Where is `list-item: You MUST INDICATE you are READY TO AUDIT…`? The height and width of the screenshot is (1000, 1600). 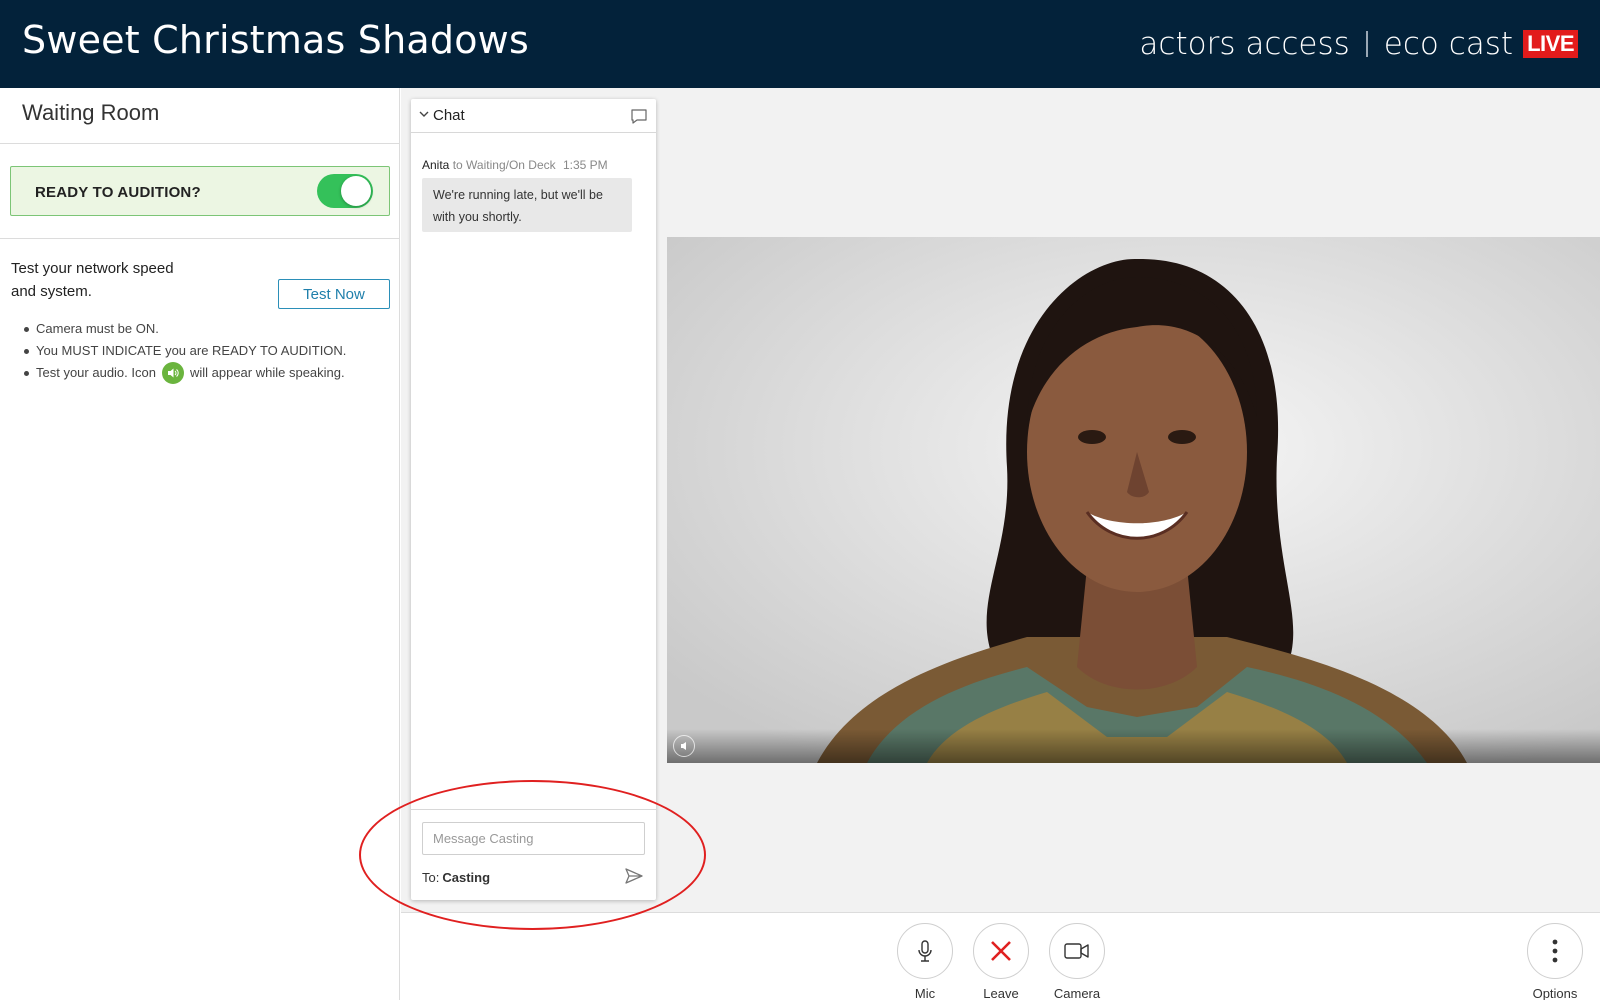 list-item: You MUST INDICATE you are READY TO AUDIT… is located at coordinates (184, 351).